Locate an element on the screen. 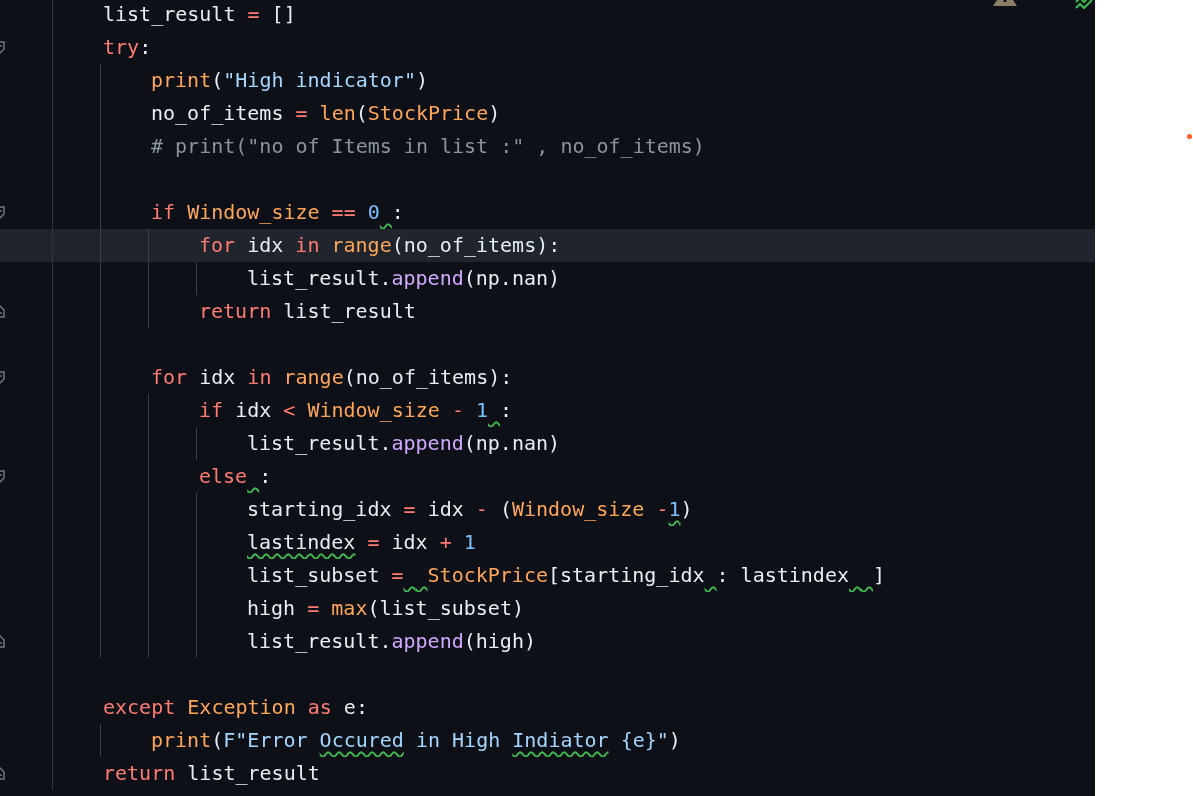  code-line: print("High indicator") is located at coordinates (289, 80).